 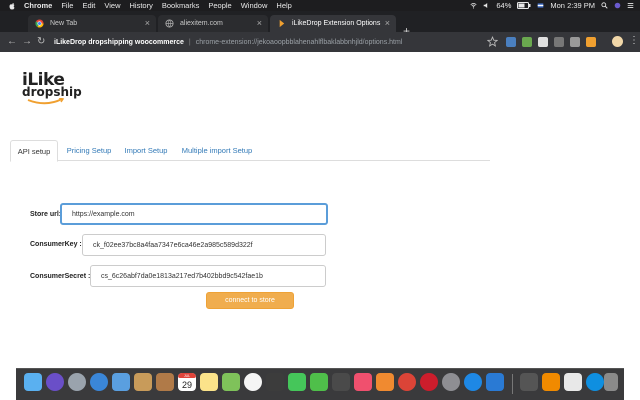 I want to click on site-name: iLikeDrop dropshipping woocommerce, so click(x=119, y=42).